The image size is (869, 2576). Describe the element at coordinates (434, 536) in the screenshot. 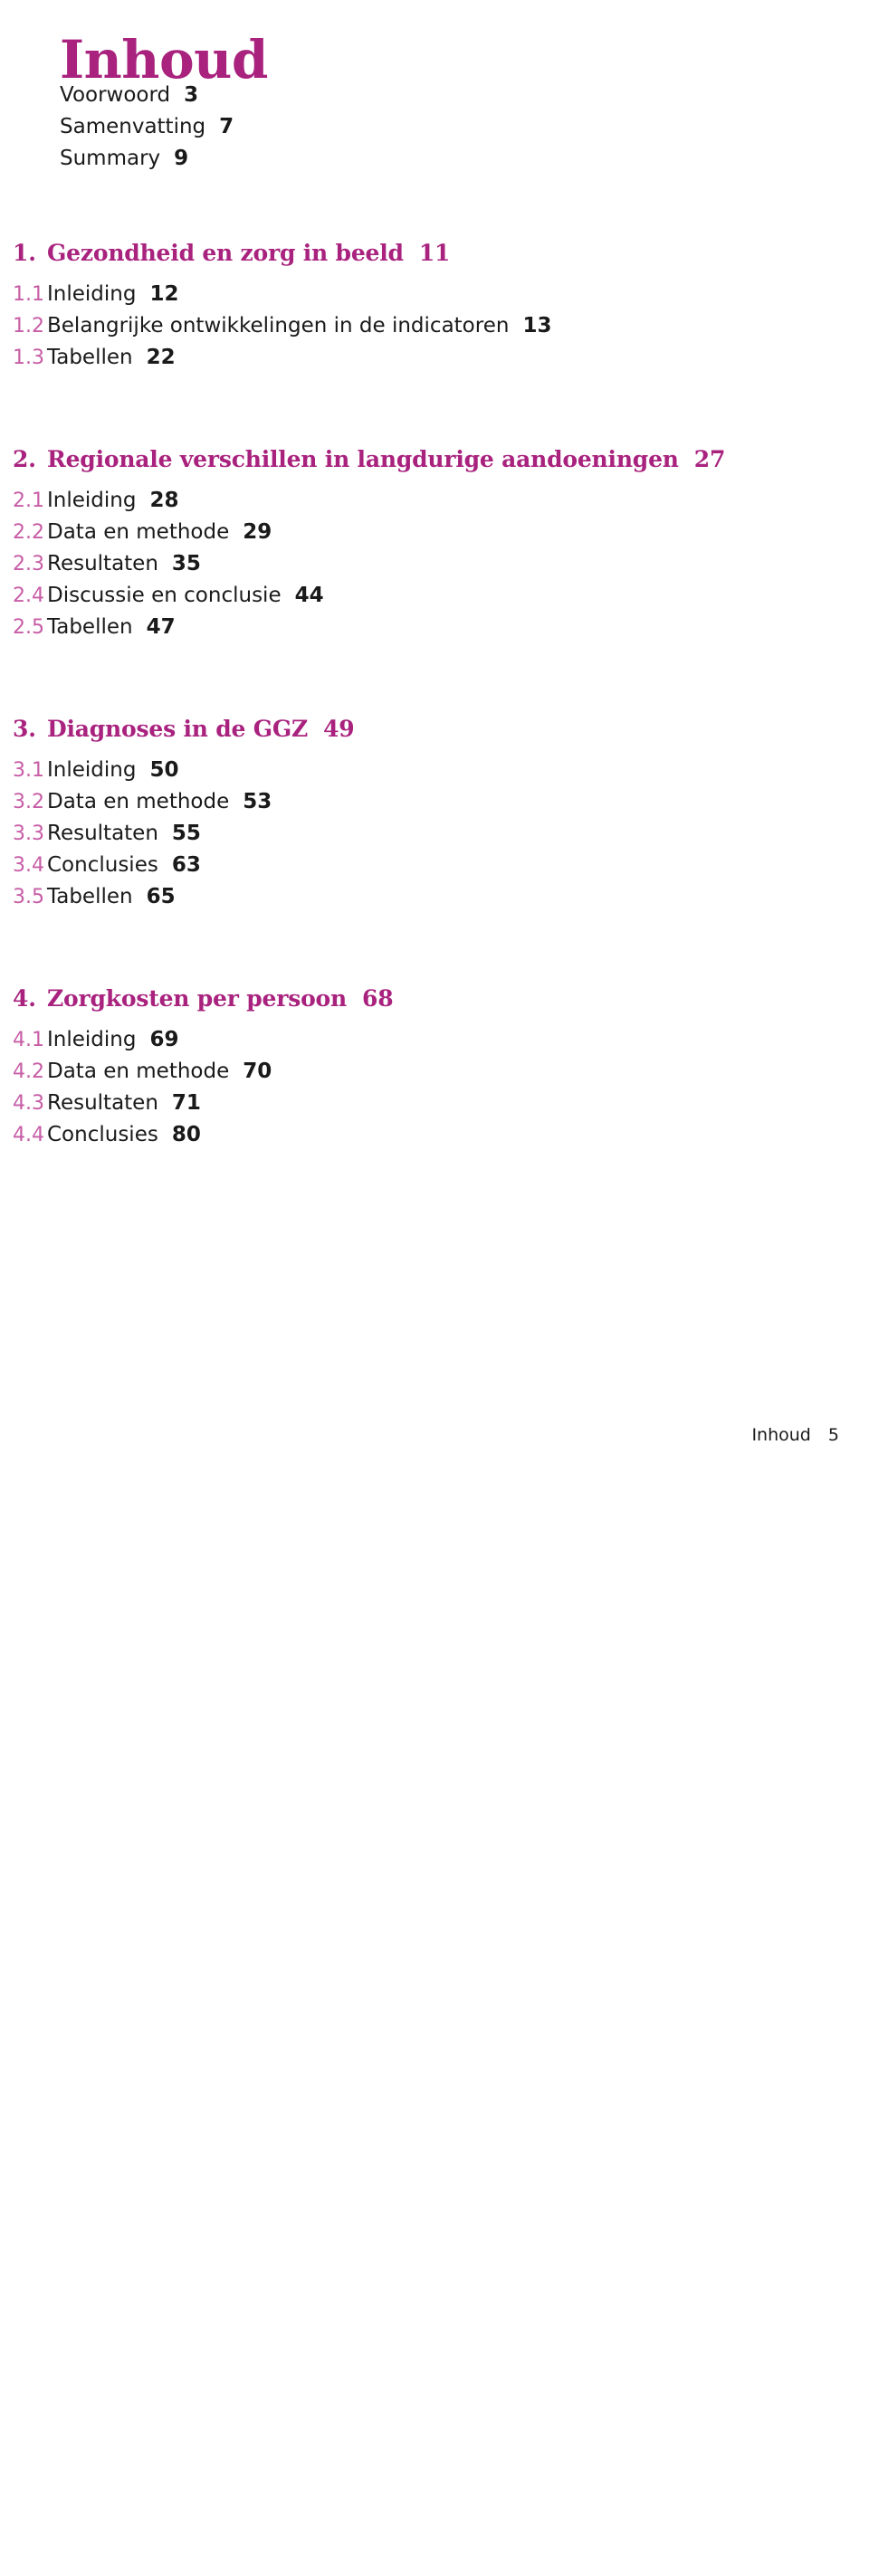

I see `section-entry-2-2: 2.2 Data en methode 29` at that location.